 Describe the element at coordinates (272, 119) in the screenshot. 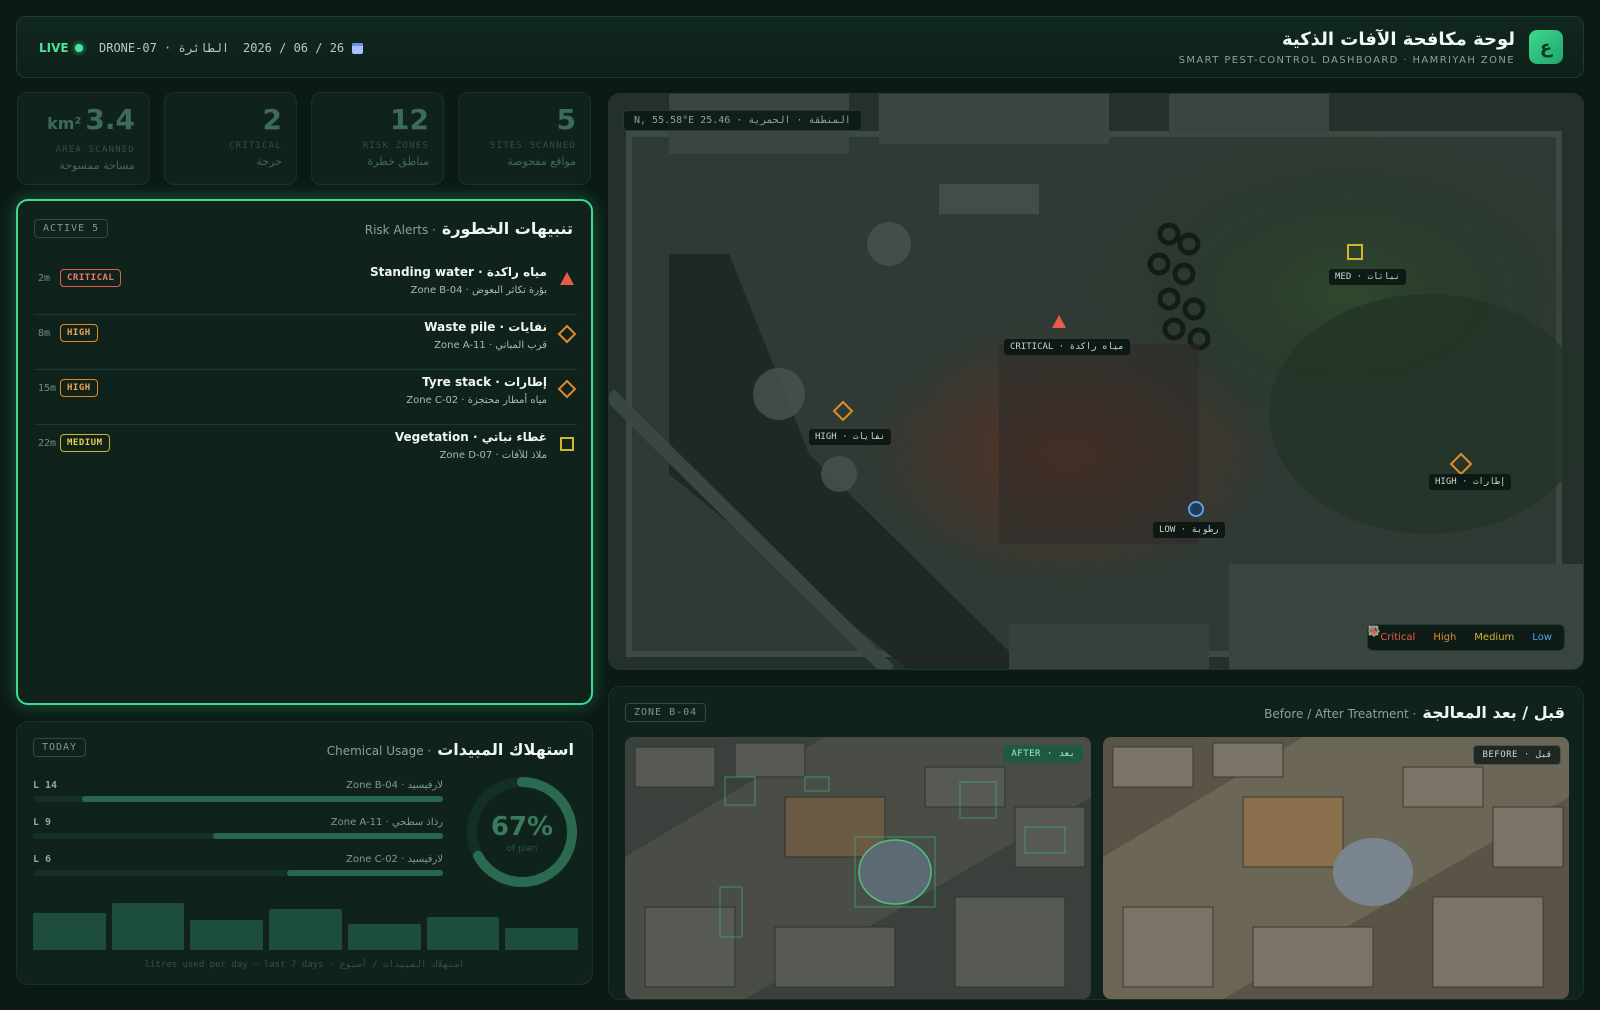

I see `stat-value: 2` at that location.